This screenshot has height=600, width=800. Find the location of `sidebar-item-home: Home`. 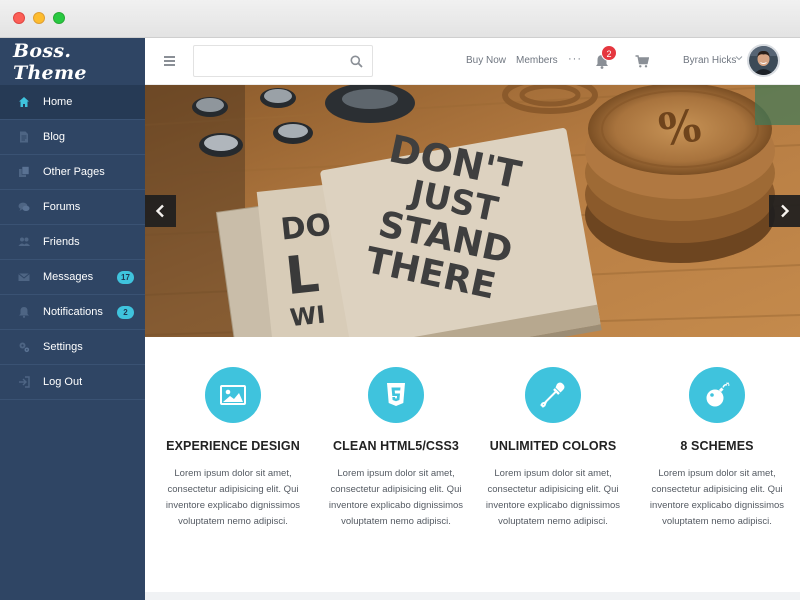

sidebar-item-home: Home is located at coordinates (72, 102).